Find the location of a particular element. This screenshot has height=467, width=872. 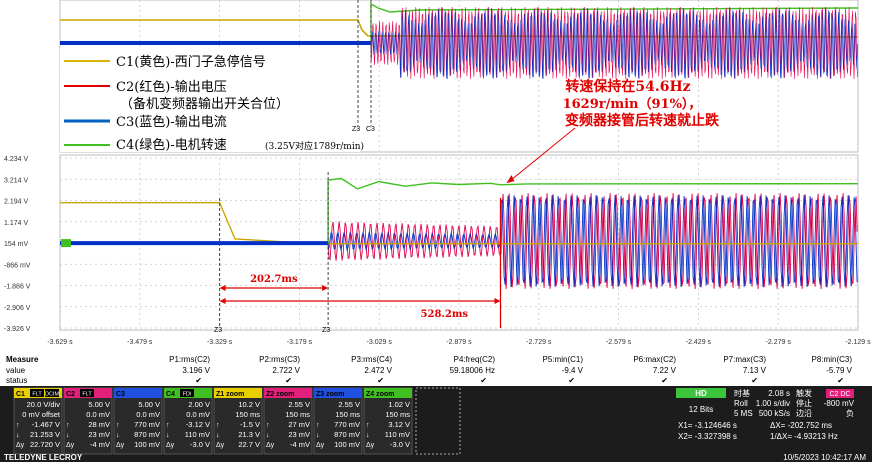

roll-label: Roll is located at coordinates (741, 403).